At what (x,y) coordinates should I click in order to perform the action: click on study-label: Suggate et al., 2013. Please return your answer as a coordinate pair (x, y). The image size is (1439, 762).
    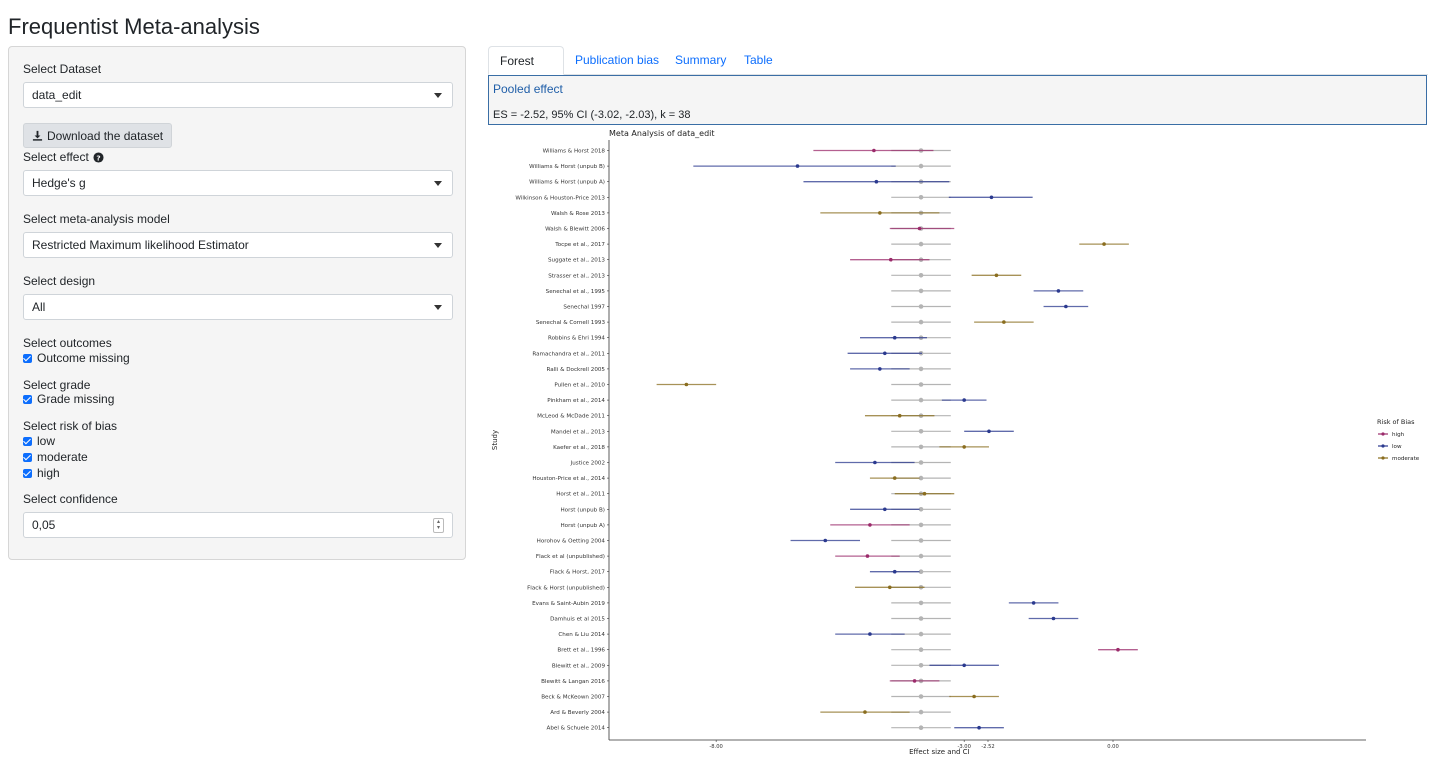
    Looking at the image, I should click on (576, 261).